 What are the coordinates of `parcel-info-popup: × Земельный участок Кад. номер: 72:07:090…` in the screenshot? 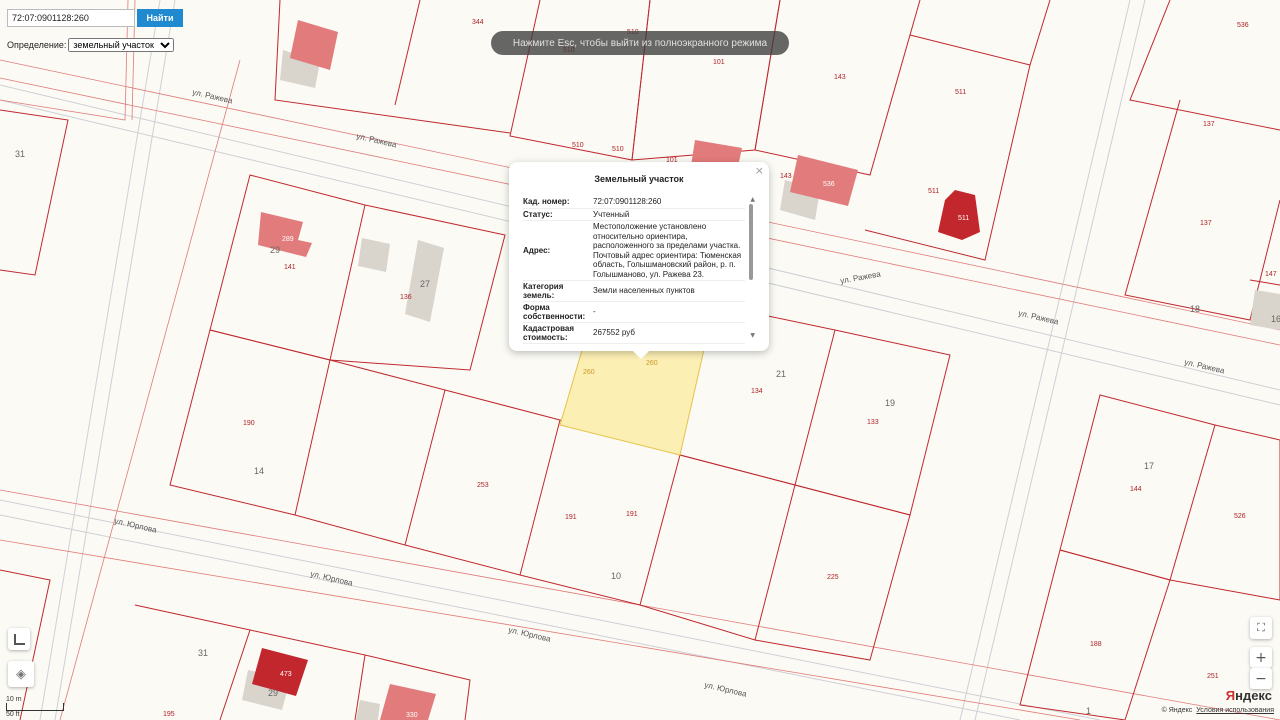 It's located at (639, 260).